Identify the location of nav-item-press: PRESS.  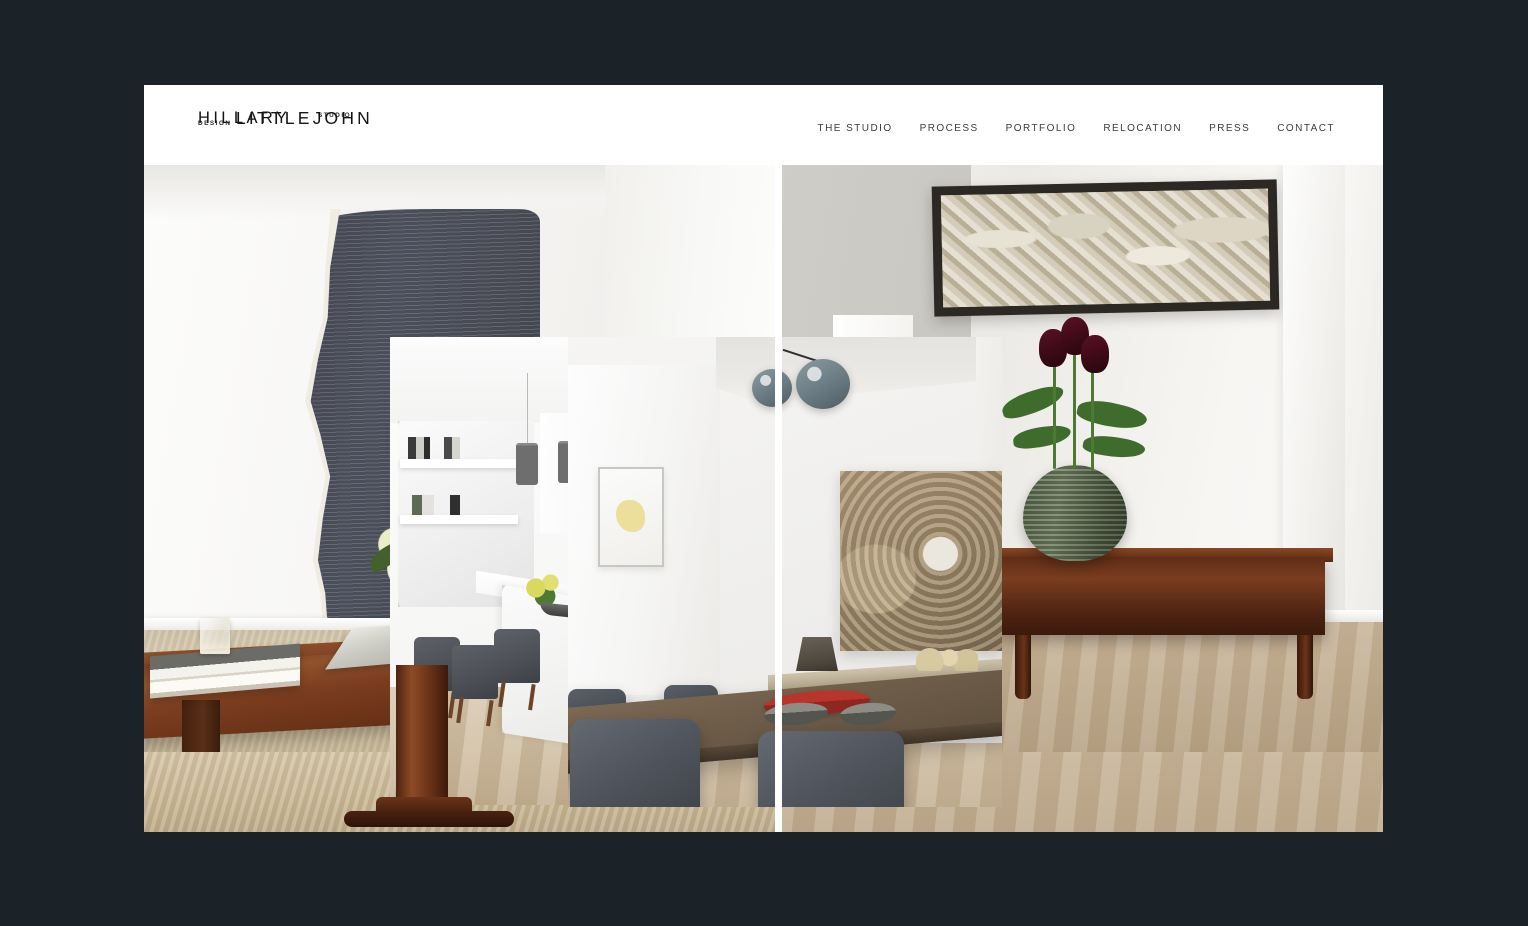
(1229, 129).